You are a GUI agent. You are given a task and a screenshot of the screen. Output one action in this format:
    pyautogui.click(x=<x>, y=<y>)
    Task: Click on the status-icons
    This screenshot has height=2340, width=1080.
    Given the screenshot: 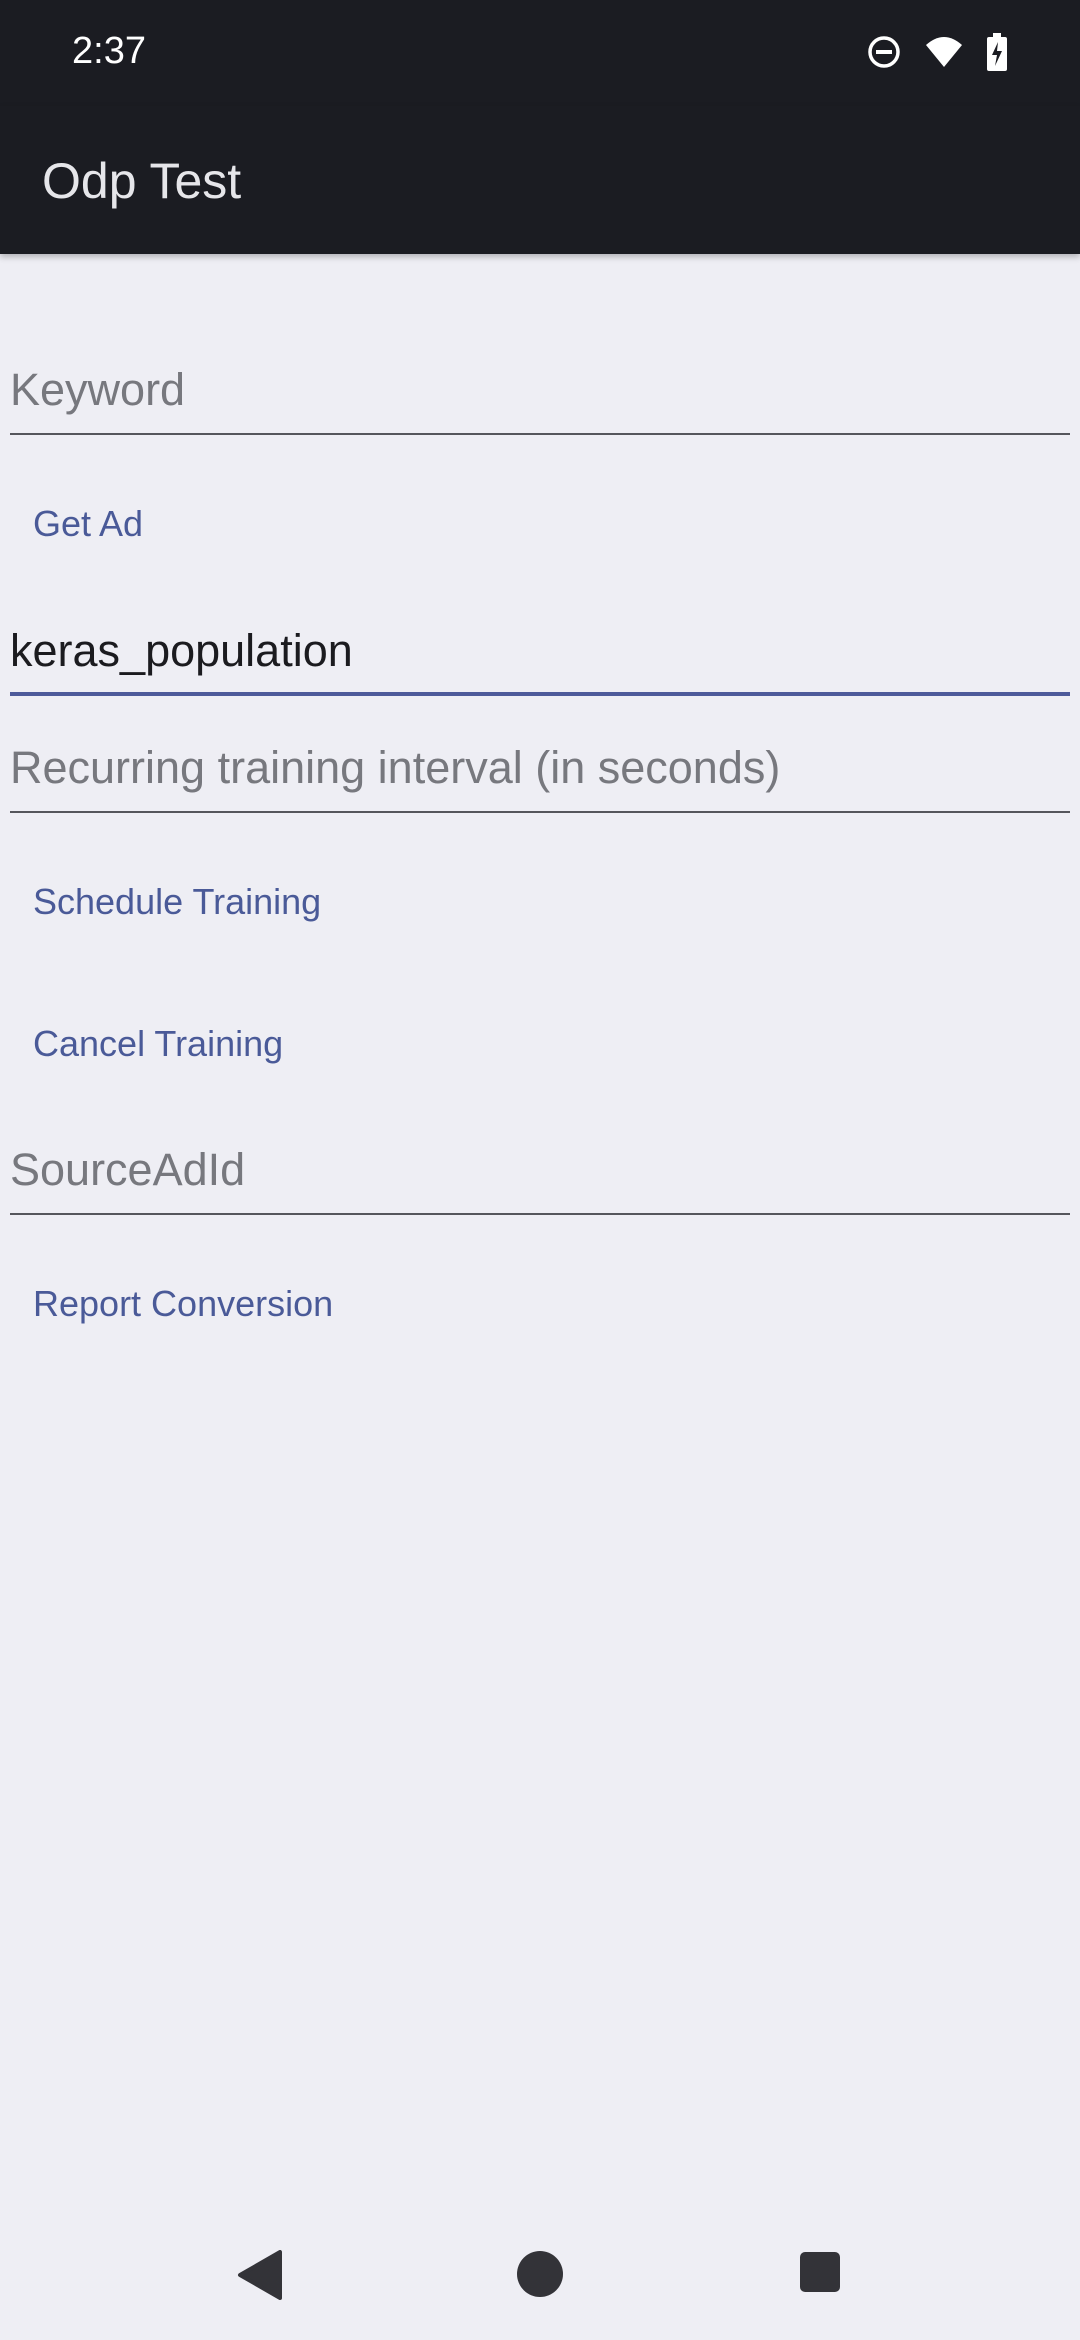 What is the action you would take?
    pyautogui.click(x=937, y=54)
    